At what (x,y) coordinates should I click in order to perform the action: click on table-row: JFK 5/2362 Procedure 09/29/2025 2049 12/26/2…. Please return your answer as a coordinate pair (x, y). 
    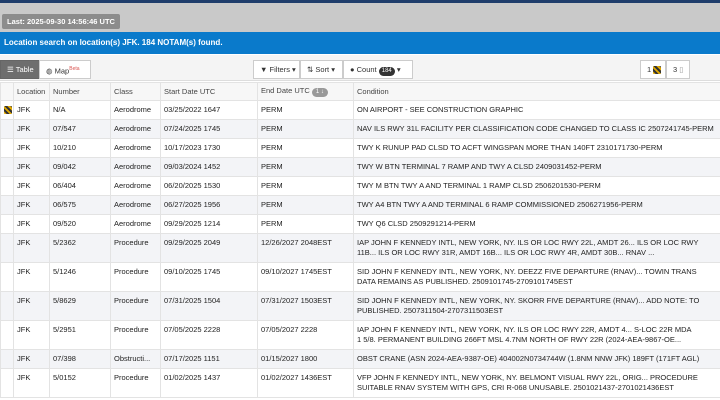
    Looking at the image, I should click on (360, 248).